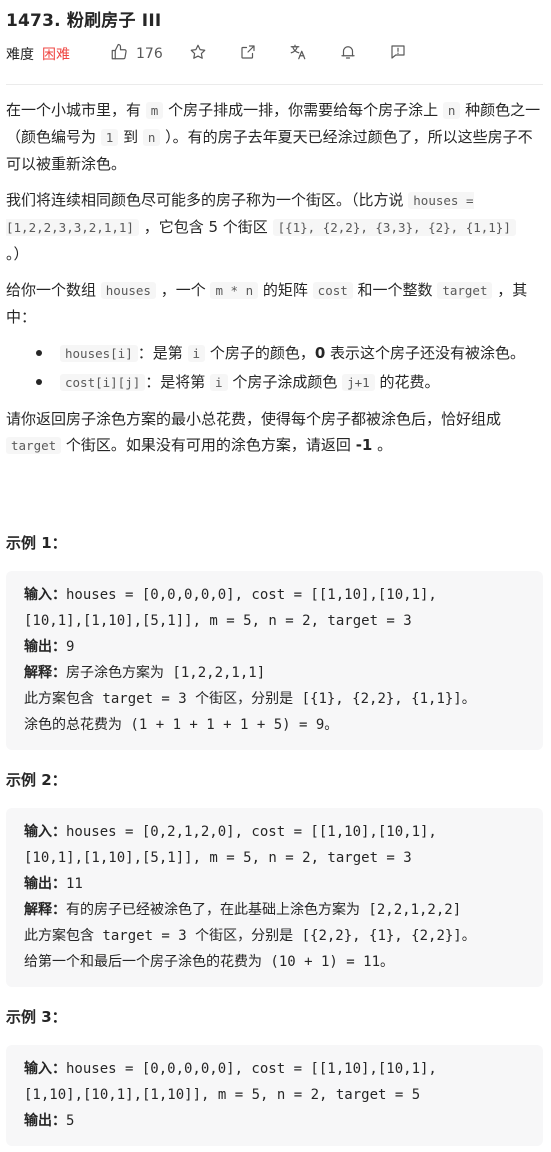 This screenshot has height=1152, width=551. I want to click on example-explain-line: 解释：有的房子已经被涂色了，在此基础上涂色方案为 [2,2,1,2,2], so click(274, 910).